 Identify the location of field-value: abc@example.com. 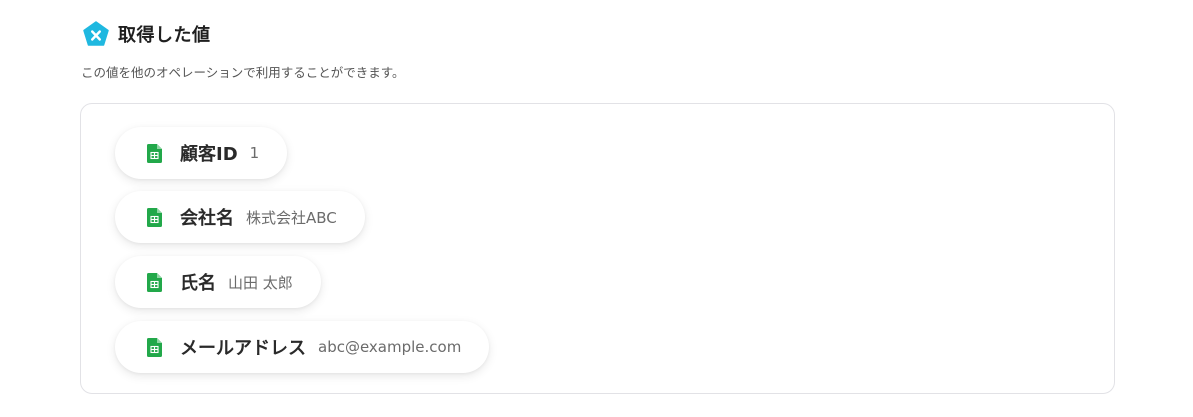
(390, 347).